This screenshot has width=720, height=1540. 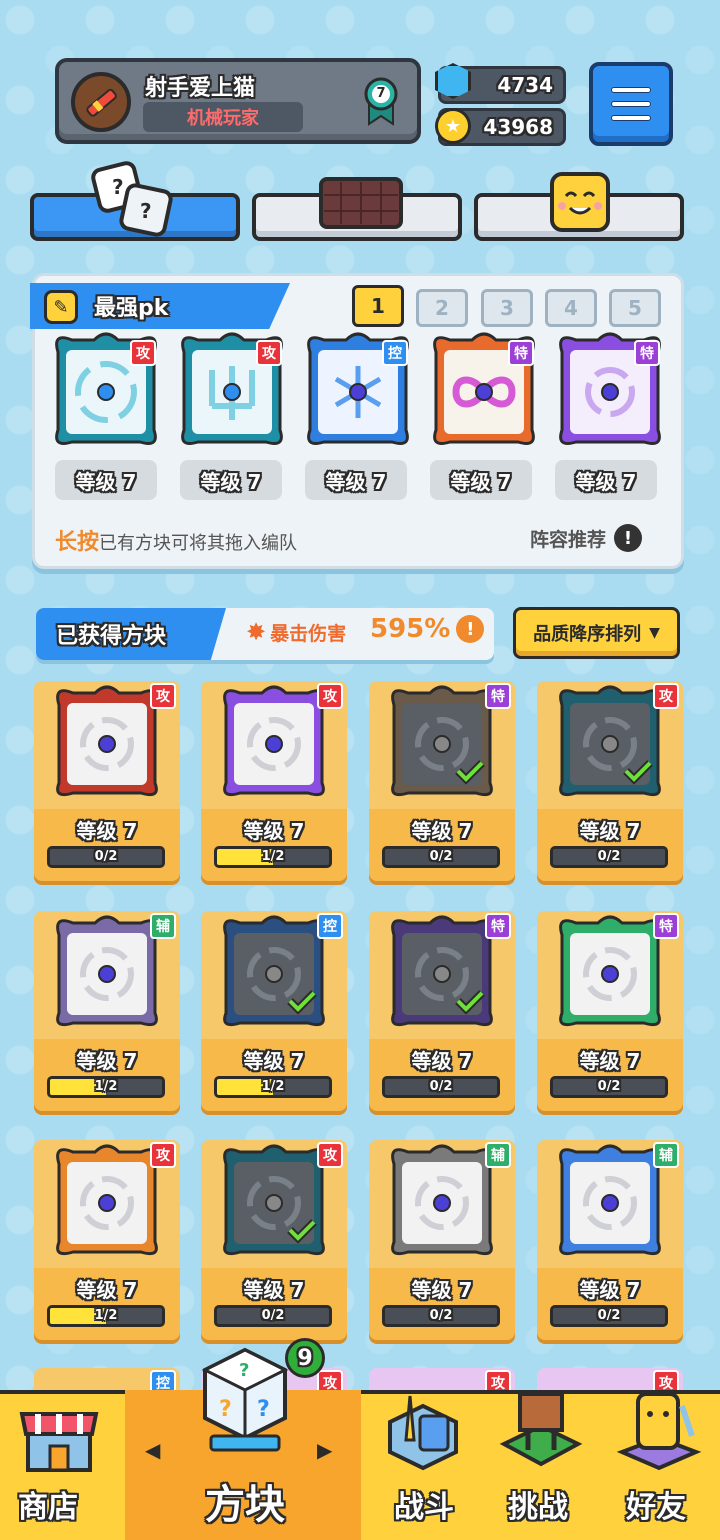 What do you see at coordinates (587, 634) in the screenshot?
I see `sort-label: 品质降序排列` at bounding box center [587, 634].